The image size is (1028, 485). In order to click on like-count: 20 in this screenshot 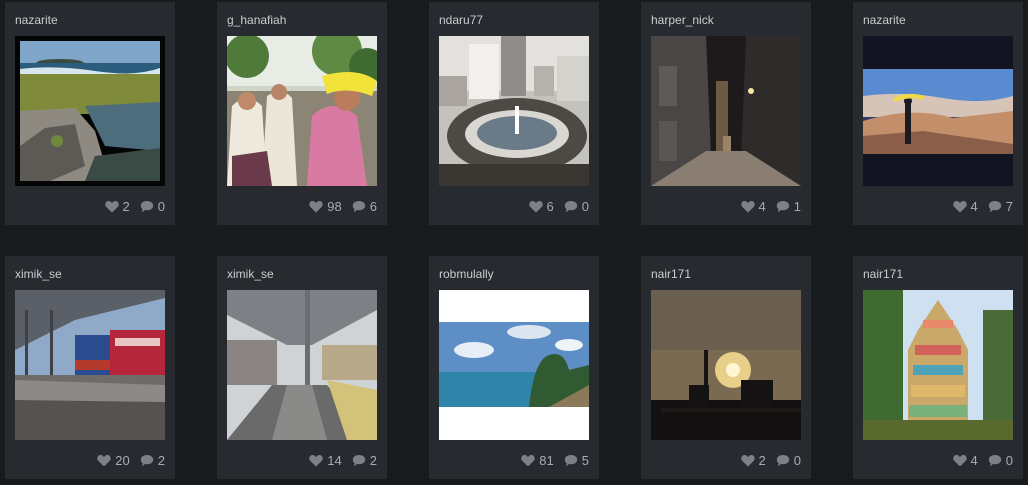, I will do `click(122, 460)`.